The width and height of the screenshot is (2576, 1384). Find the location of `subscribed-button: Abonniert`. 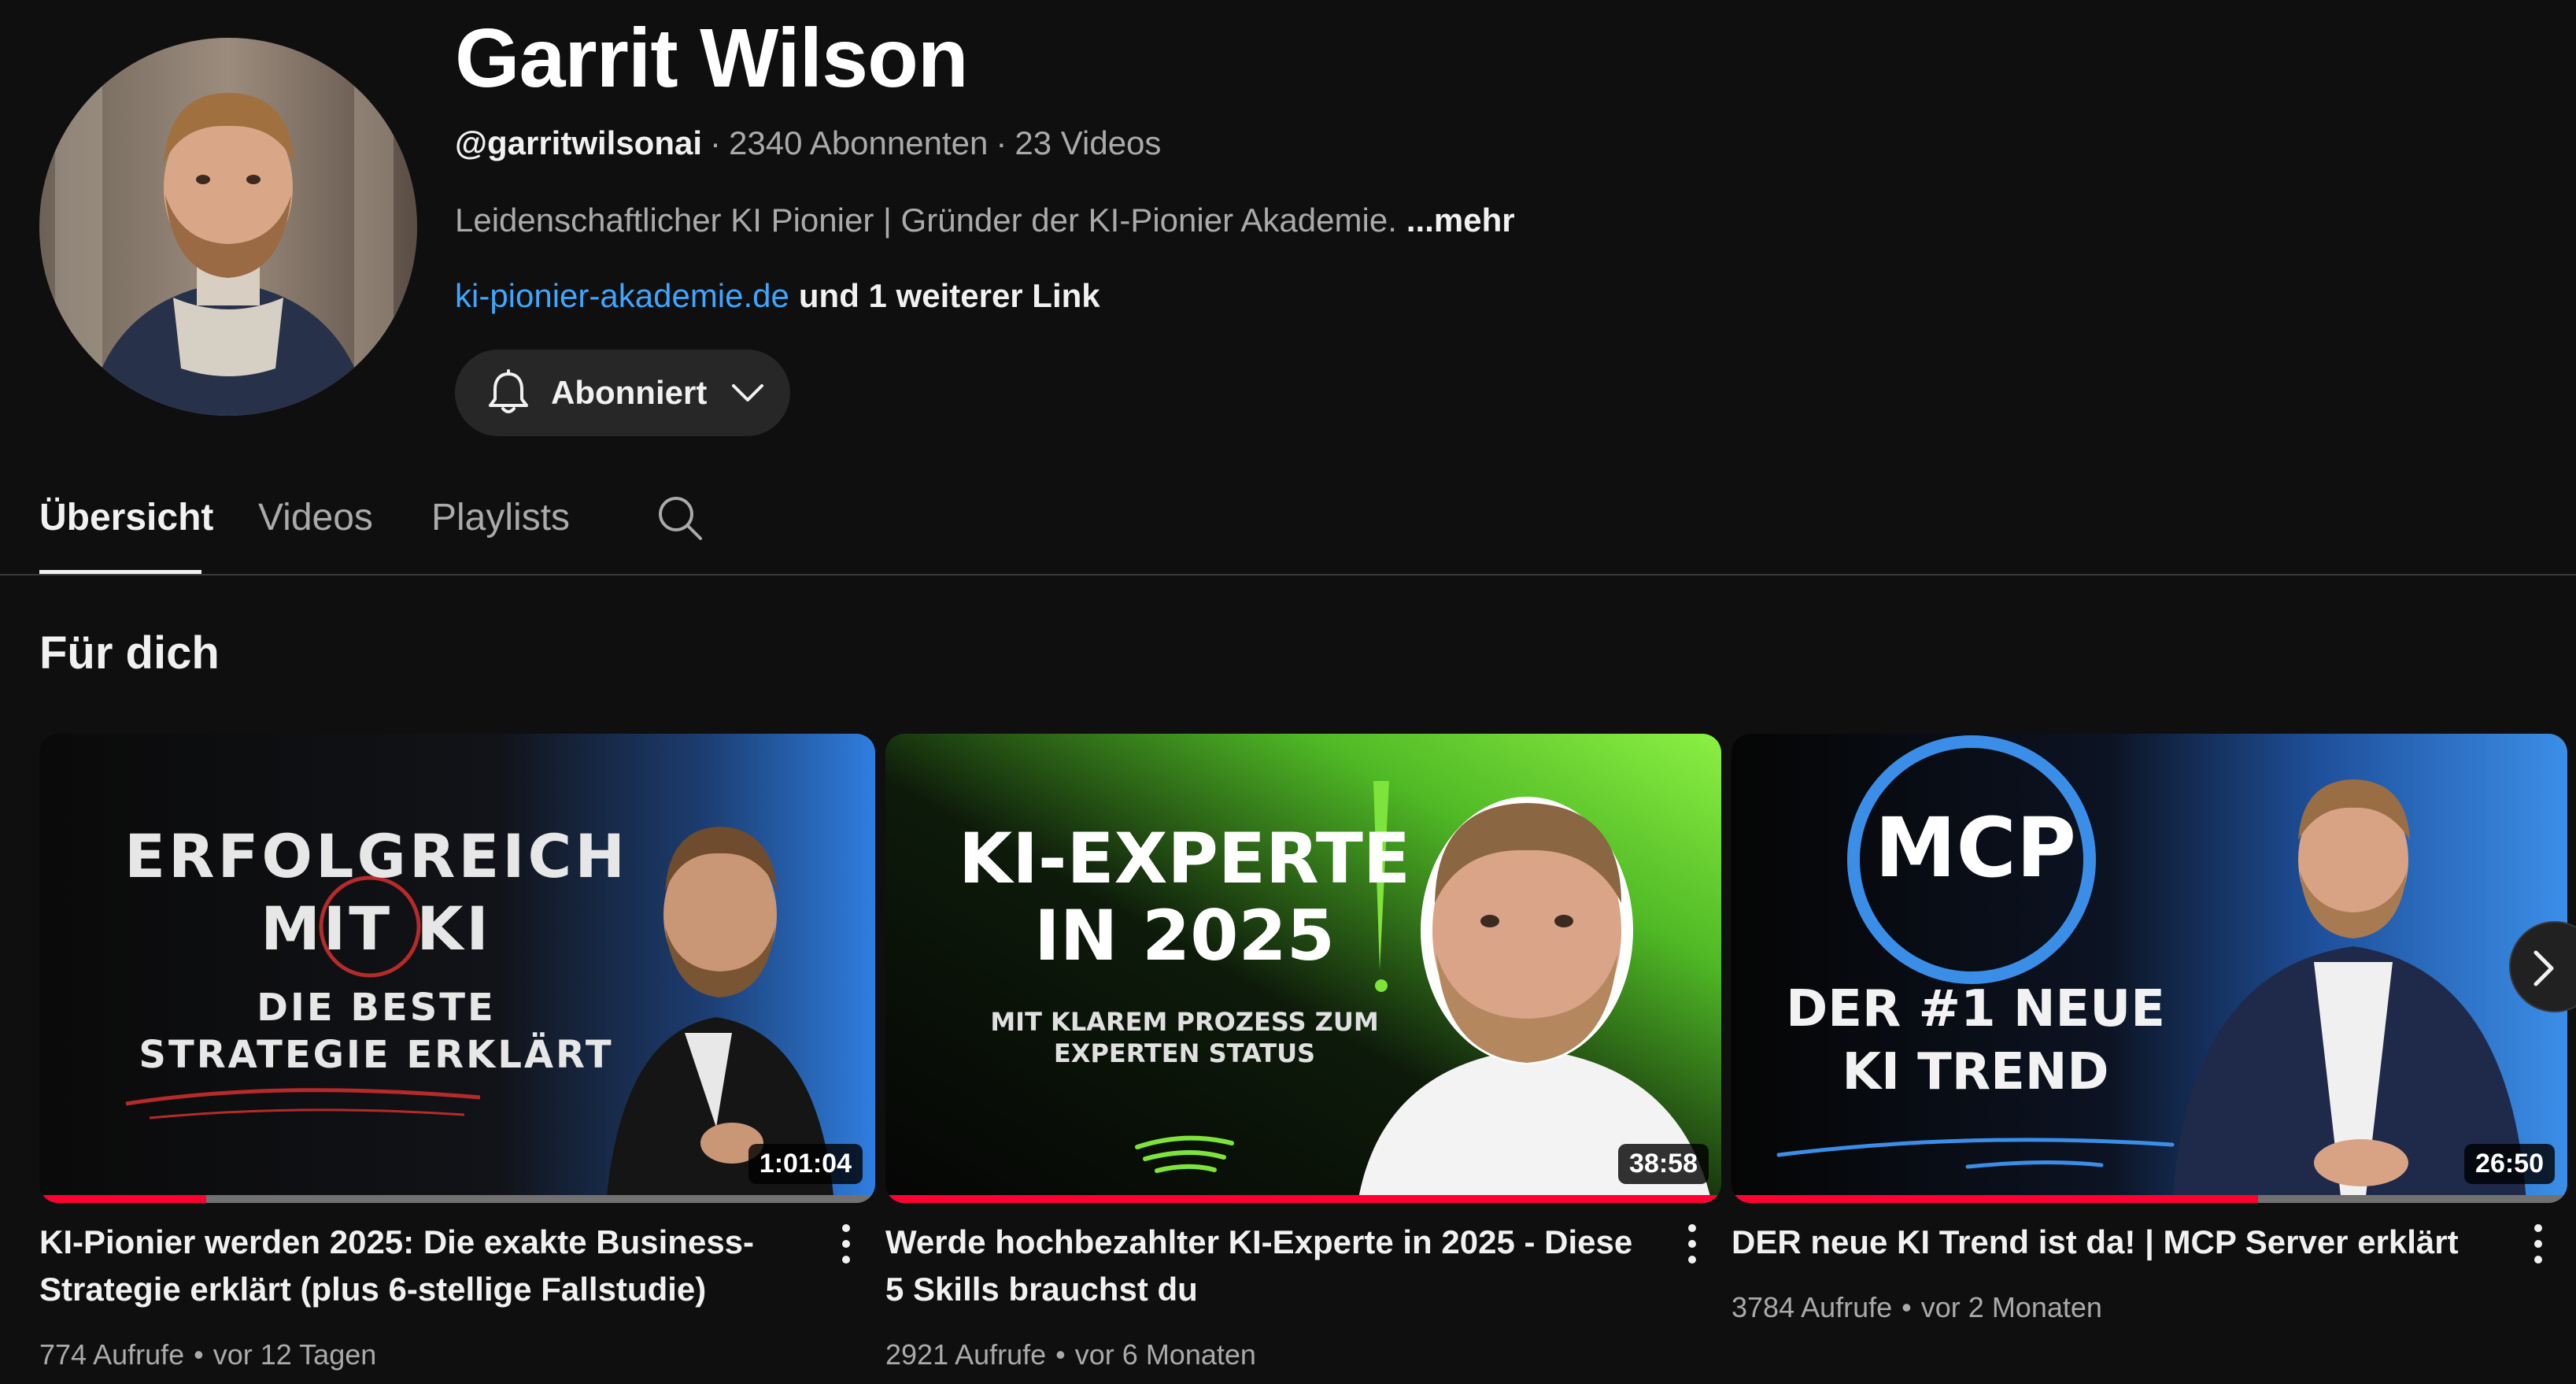

subscribed-button: Abonniert is located at coordinates (622, 393).